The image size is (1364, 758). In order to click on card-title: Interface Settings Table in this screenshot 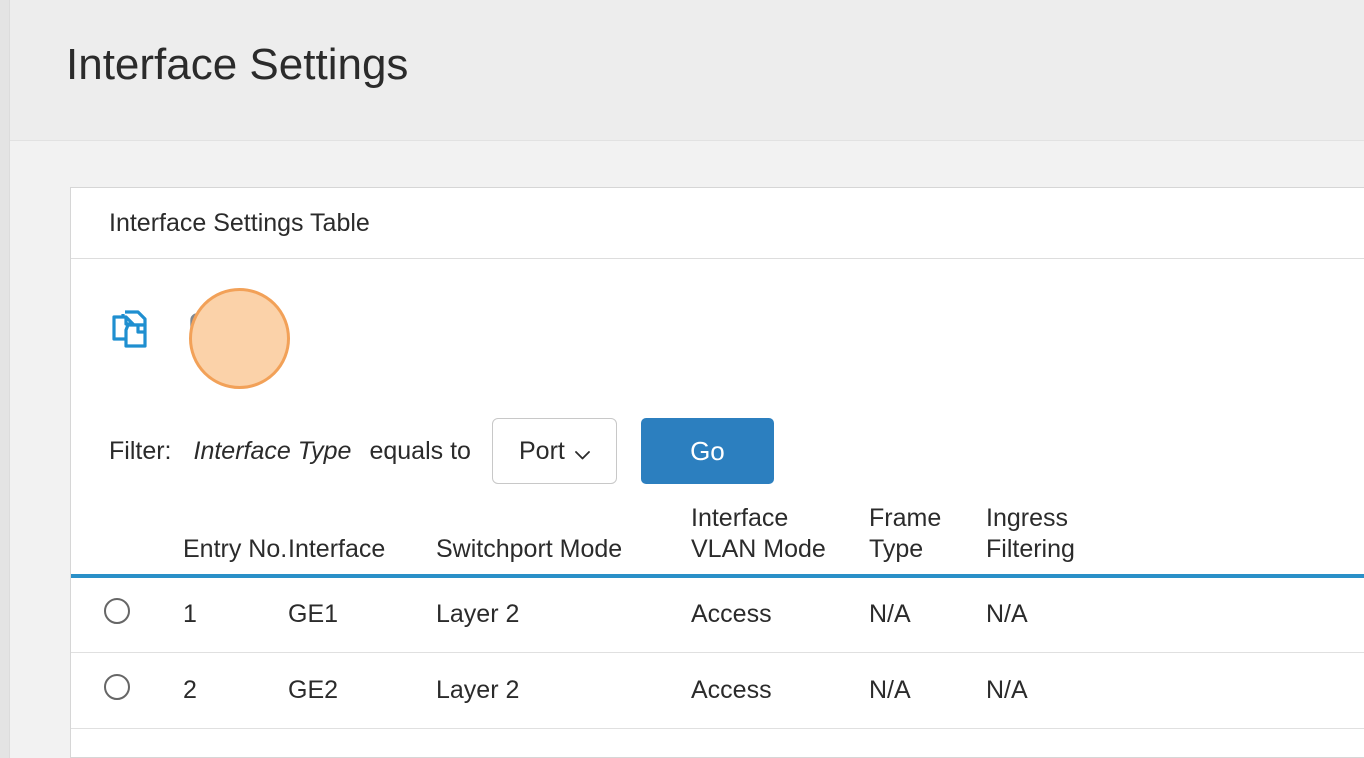, I will do `click(239, 222)`.